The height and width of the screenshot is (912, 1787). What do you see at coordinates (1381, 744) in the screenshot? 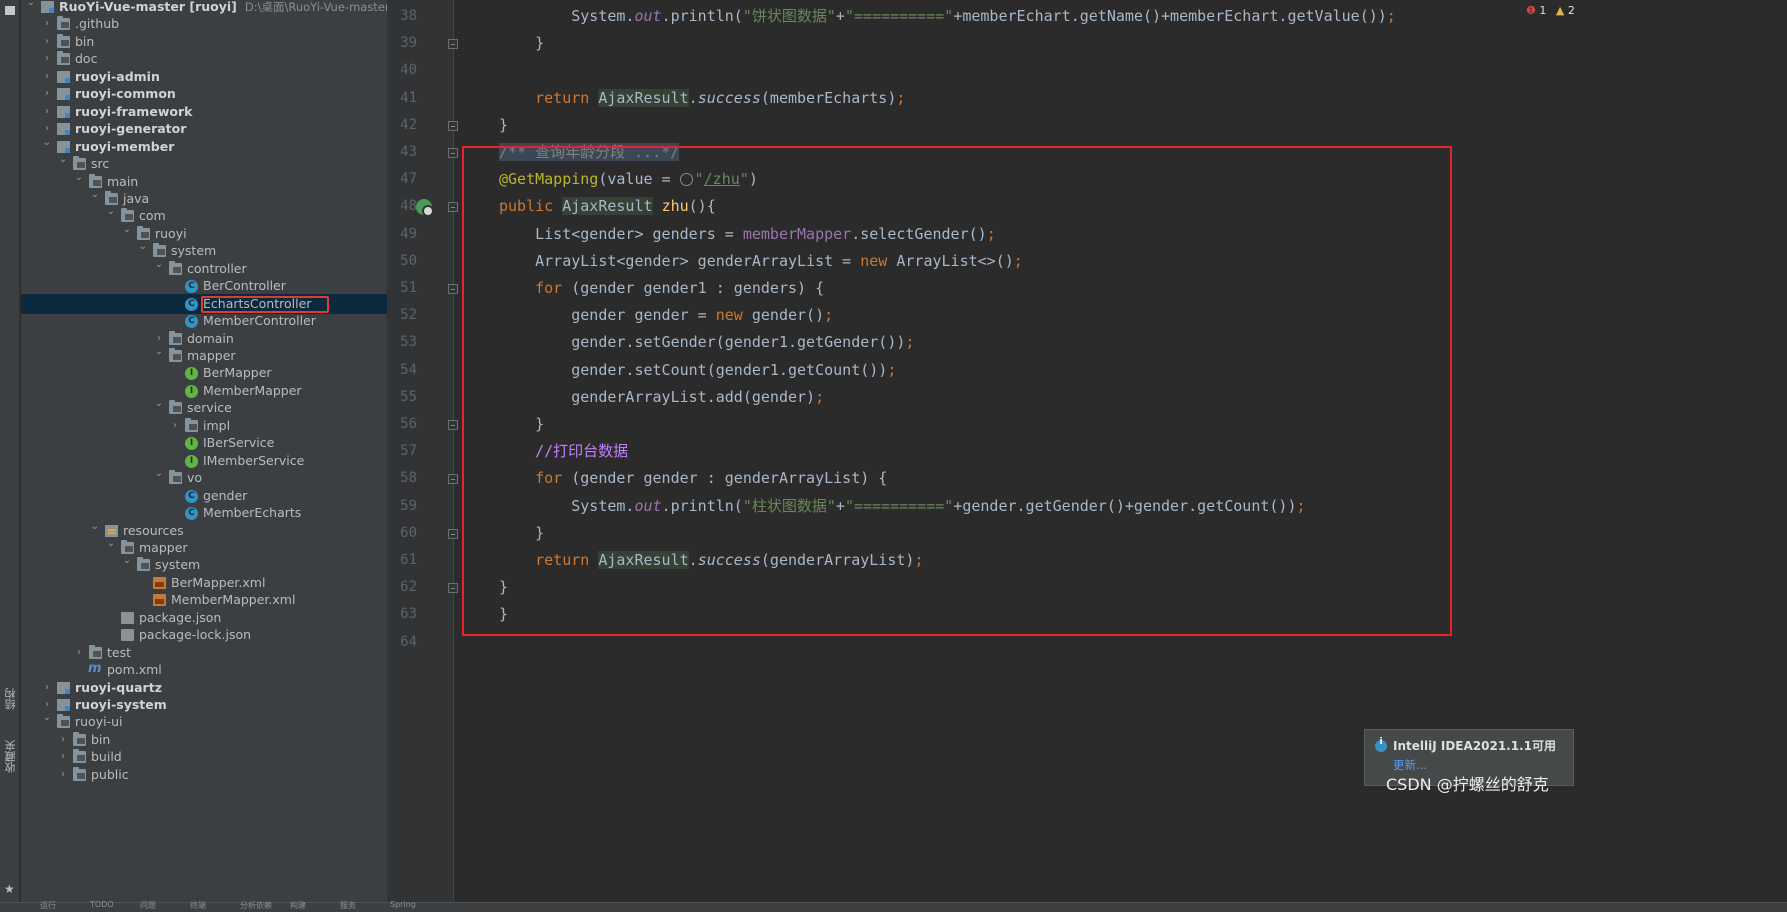
I see `info-icon` at bounding box center [1381, 744].